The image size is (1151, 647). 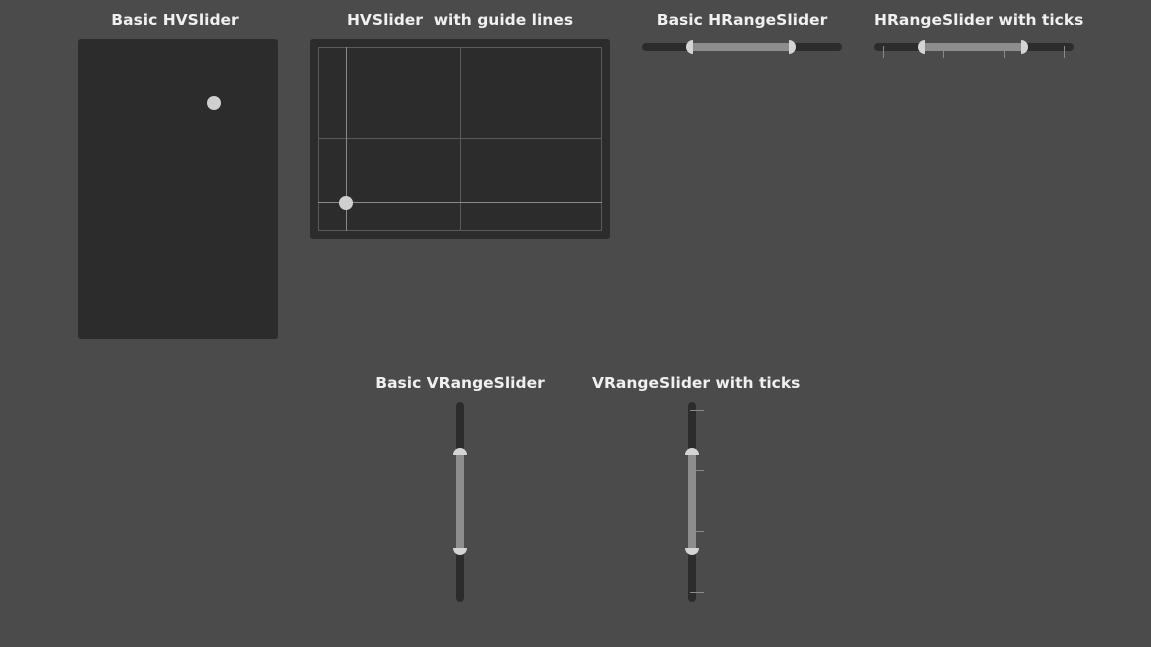 I want to click on basic-hrange-fill, so click(x=742, y=47).